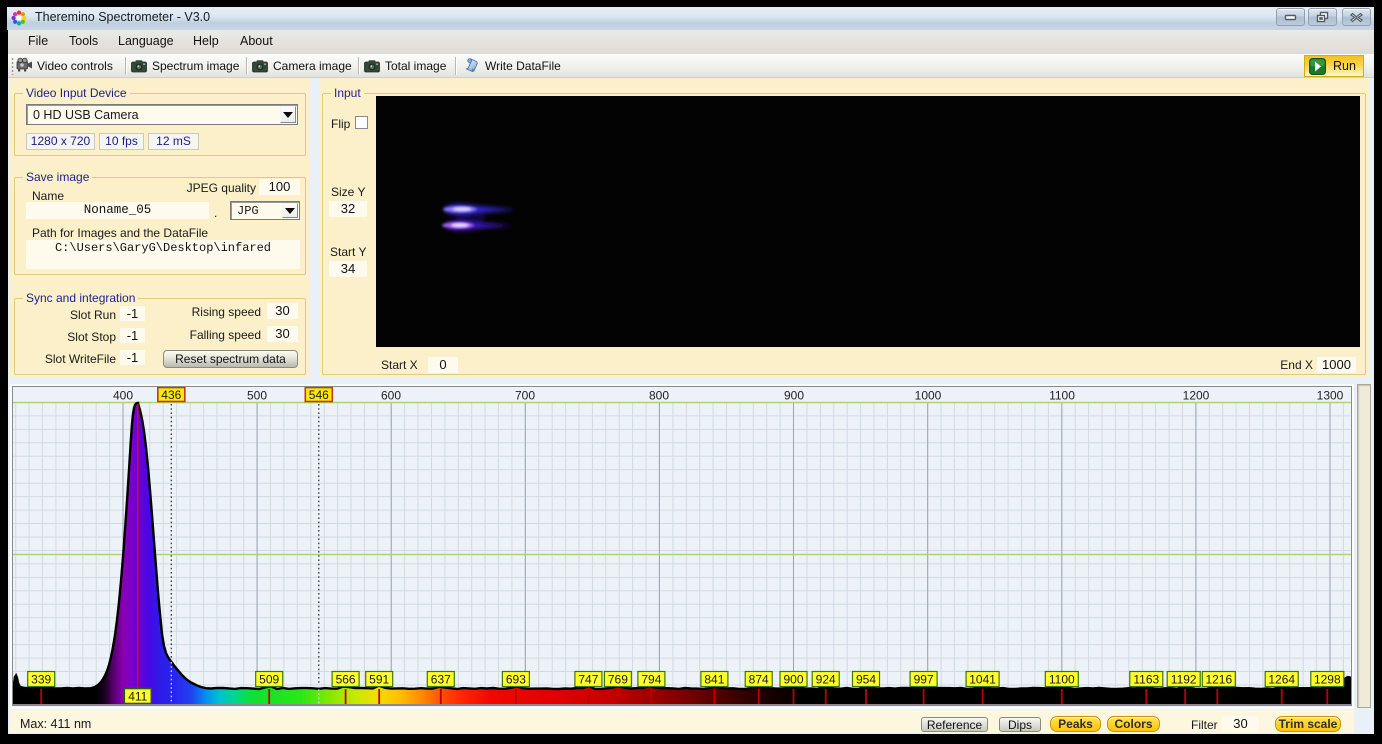  I want to click on svg-text: 600, so click(391, 396).